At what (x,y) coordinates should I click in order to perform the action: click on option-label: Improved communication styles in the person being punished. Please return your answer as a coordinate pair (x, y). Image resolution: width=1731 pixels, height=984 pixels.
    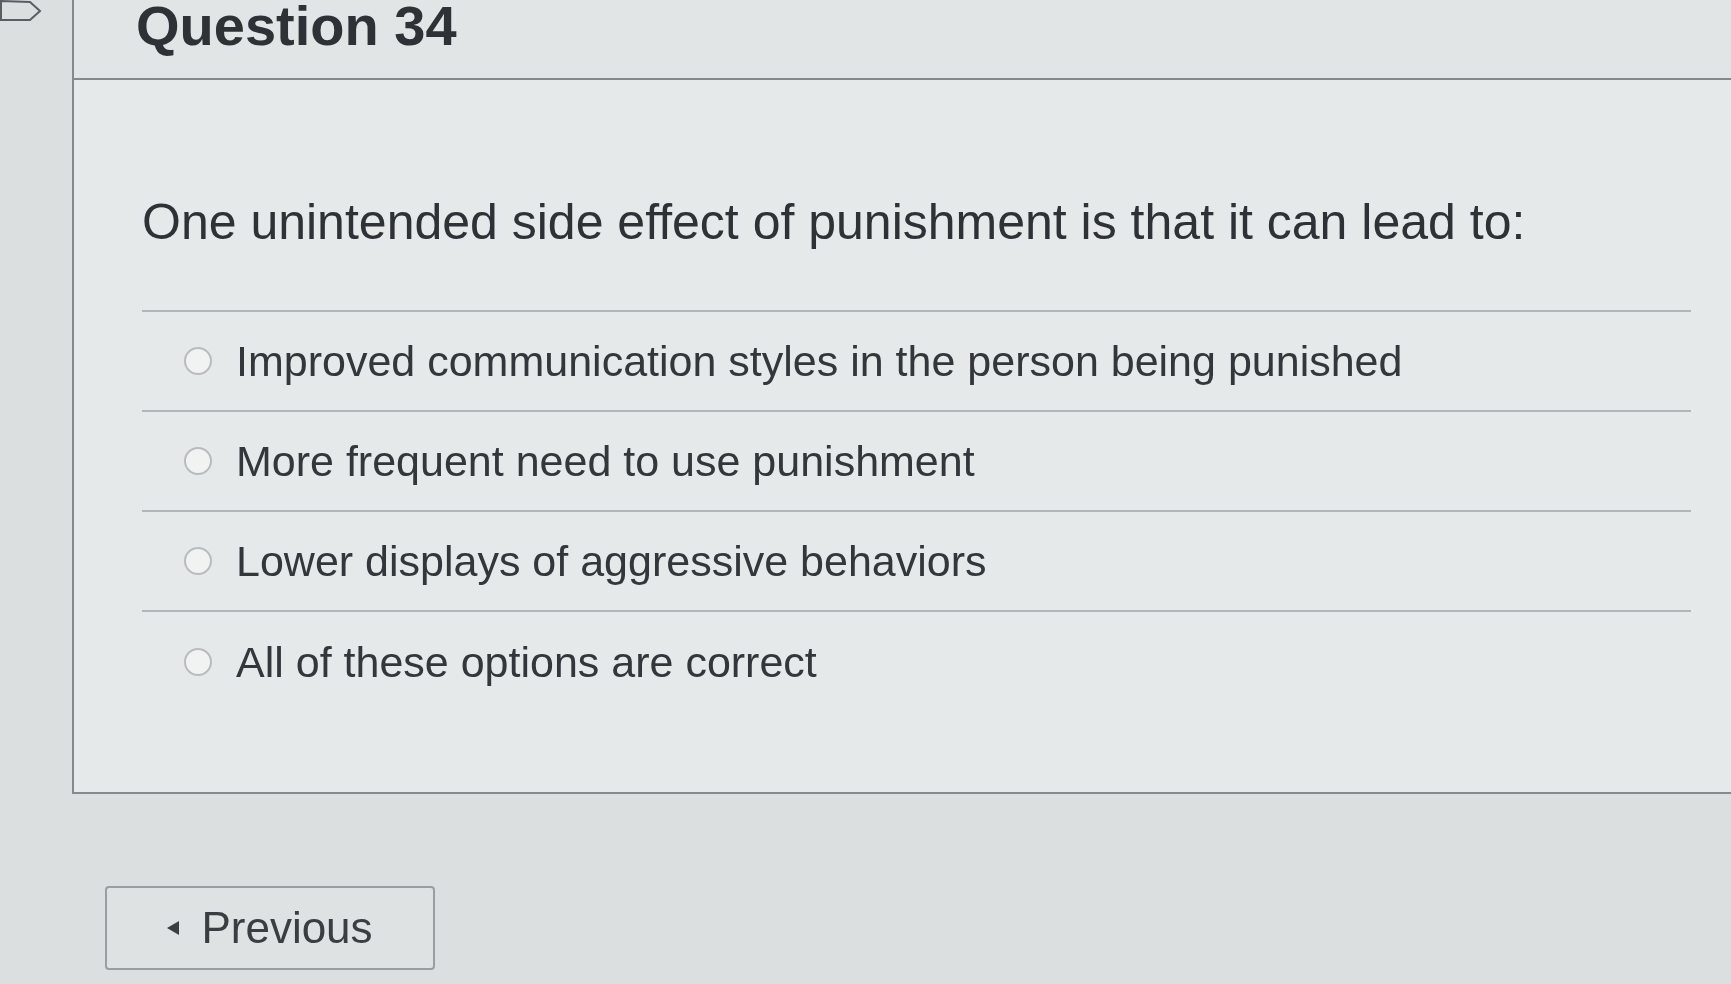
    Looking at the image, I should click on (819, 361).